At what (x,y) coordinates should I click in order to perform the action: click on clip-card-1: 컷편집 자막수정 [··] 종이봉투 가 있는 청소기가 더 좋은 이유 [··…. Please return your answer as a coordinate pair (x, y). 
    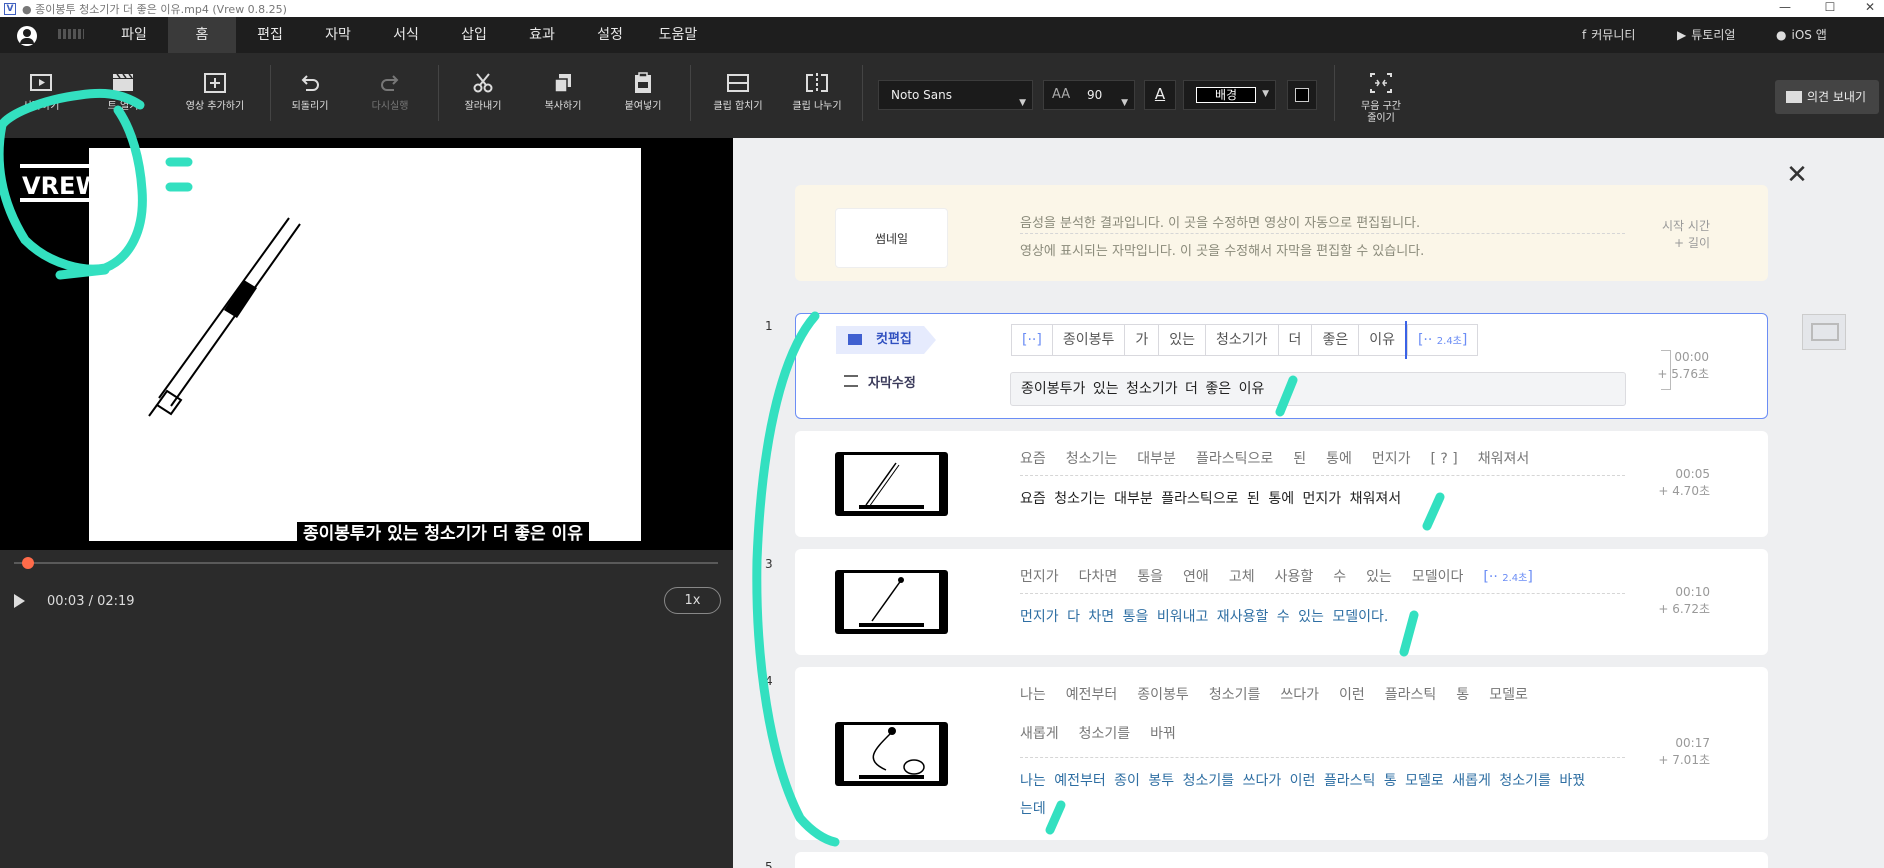
    Looking at the image, I should click on (1281, 366).